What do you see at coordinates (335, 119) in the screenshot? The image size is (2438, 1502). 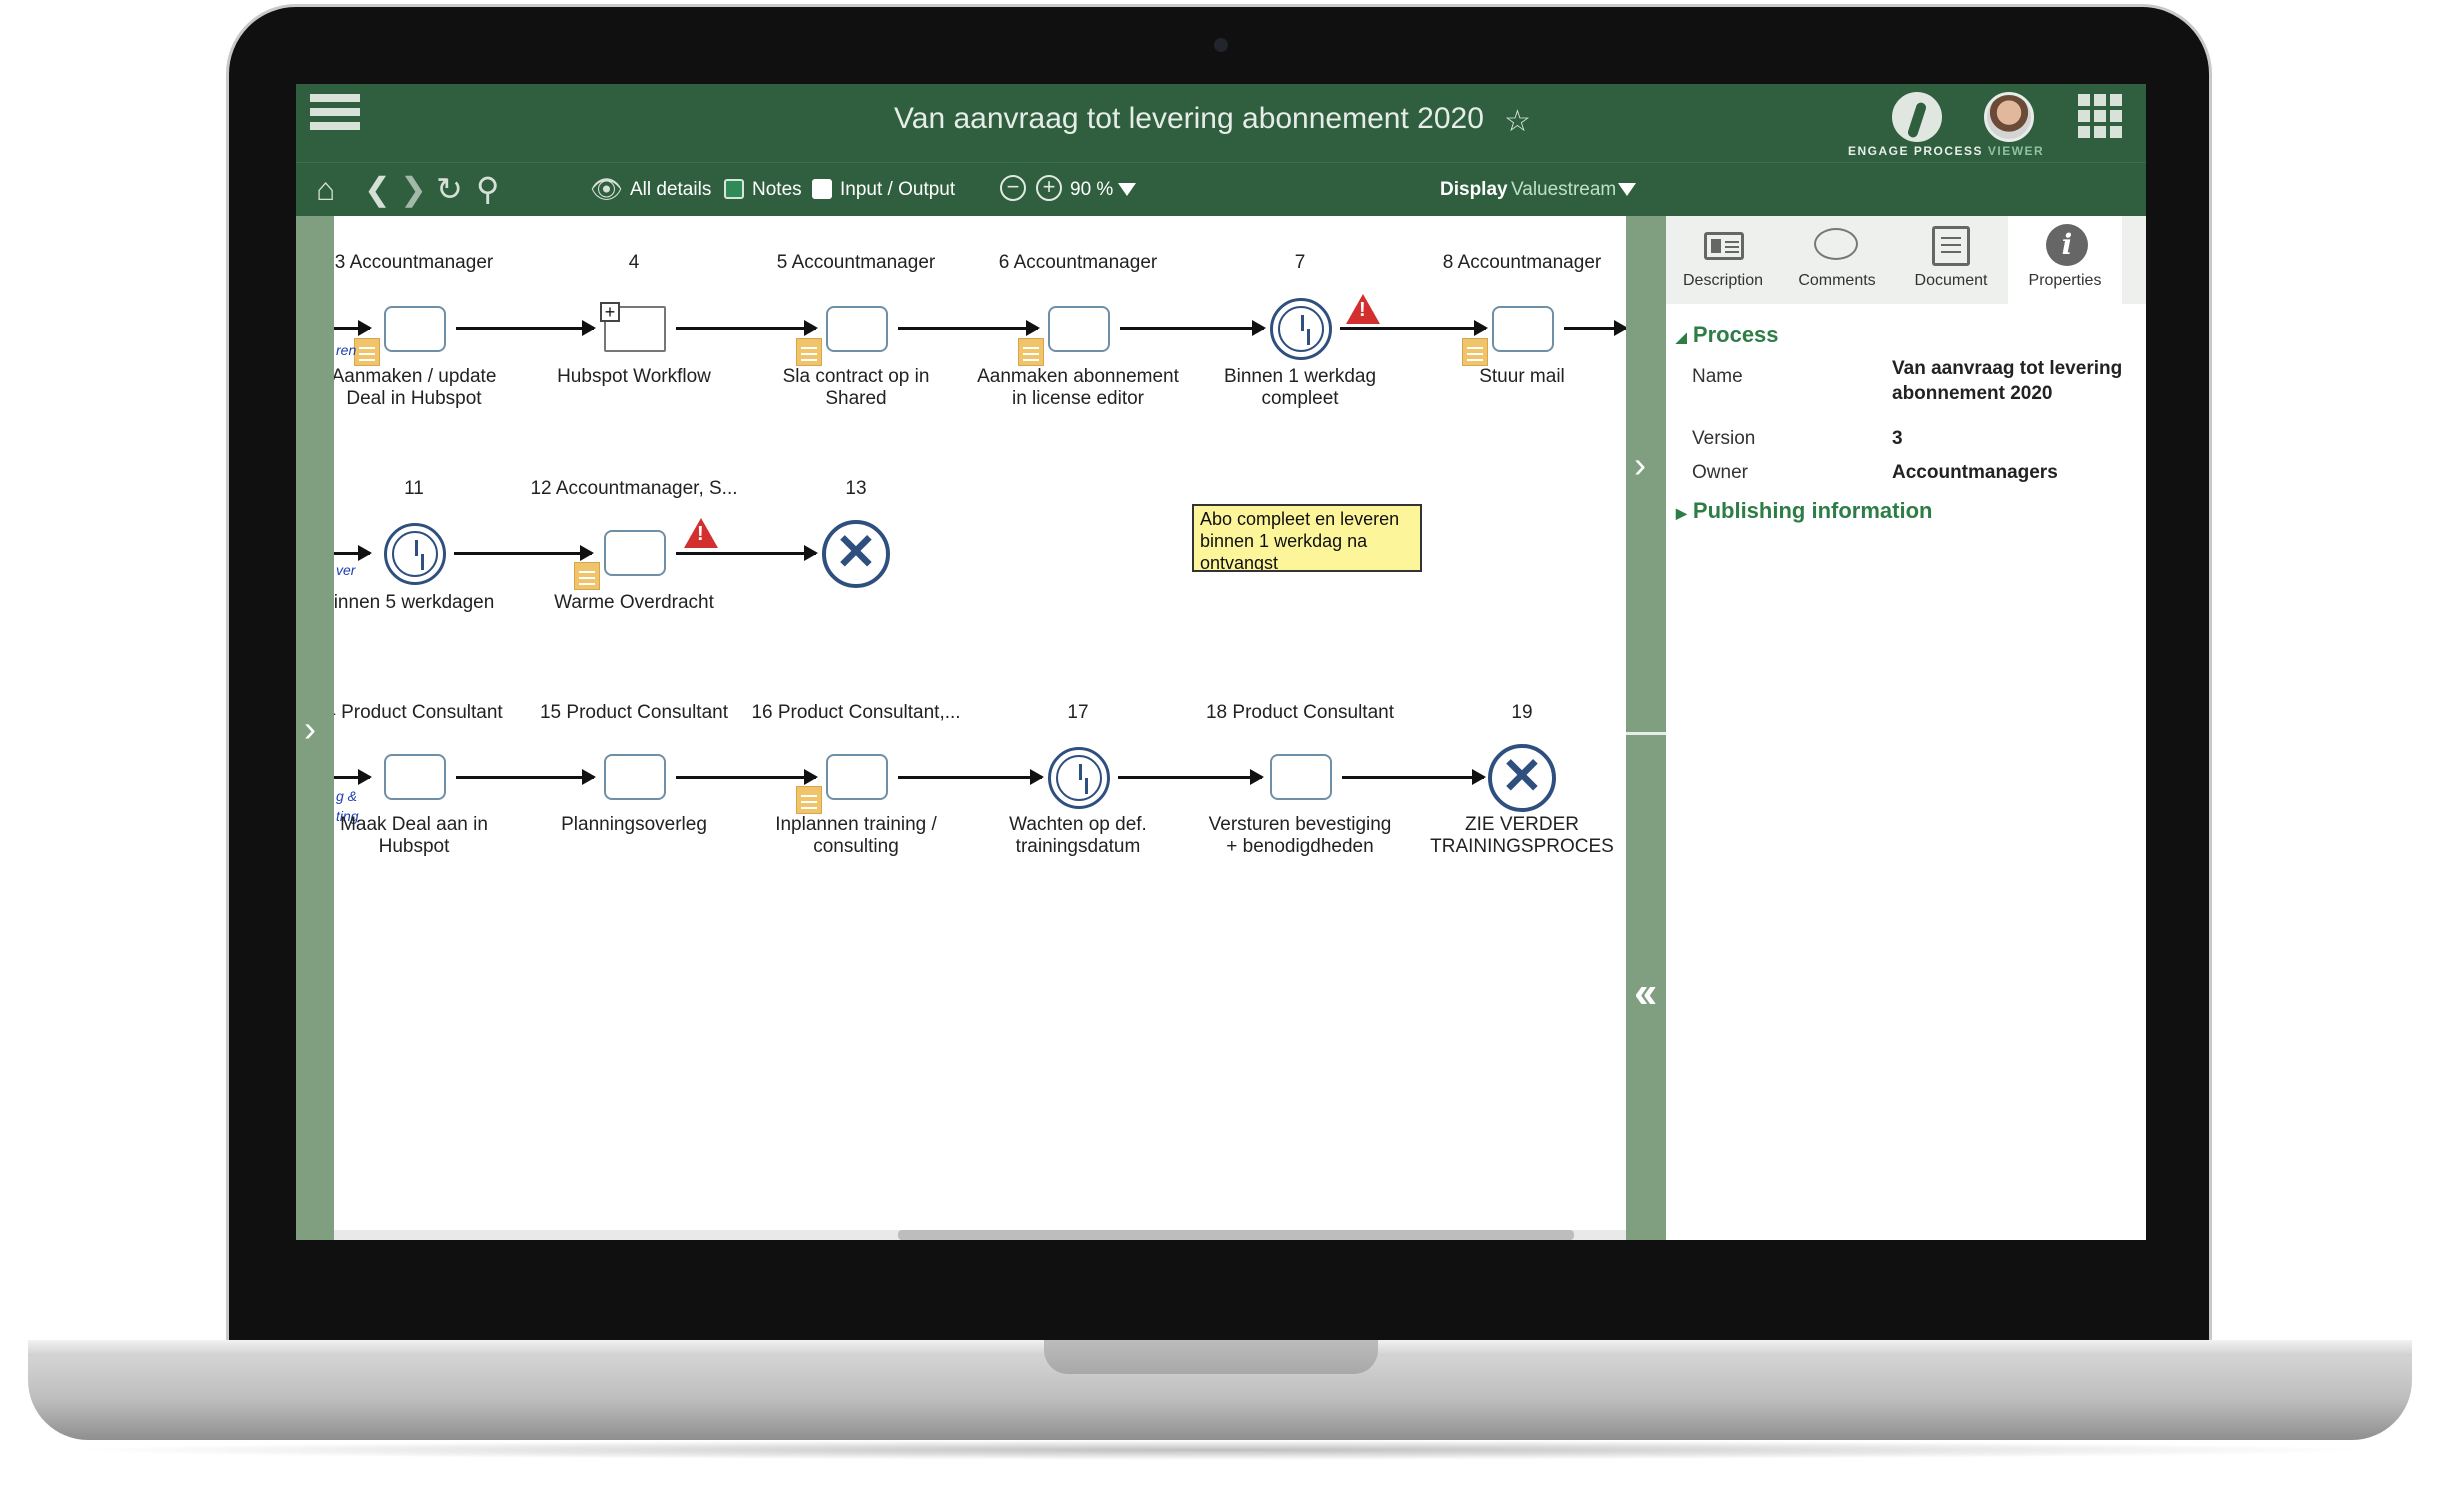 I see `hamburger-menu-icon` at bounding box center [335, 119].